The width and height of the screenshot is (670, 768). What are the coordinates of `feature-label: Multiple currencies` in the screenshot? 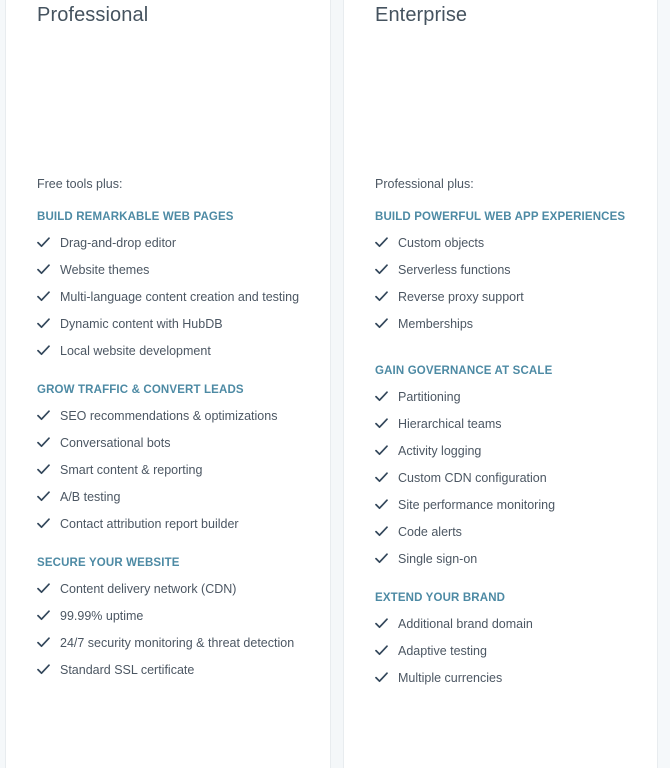 It's located at (450, 678).